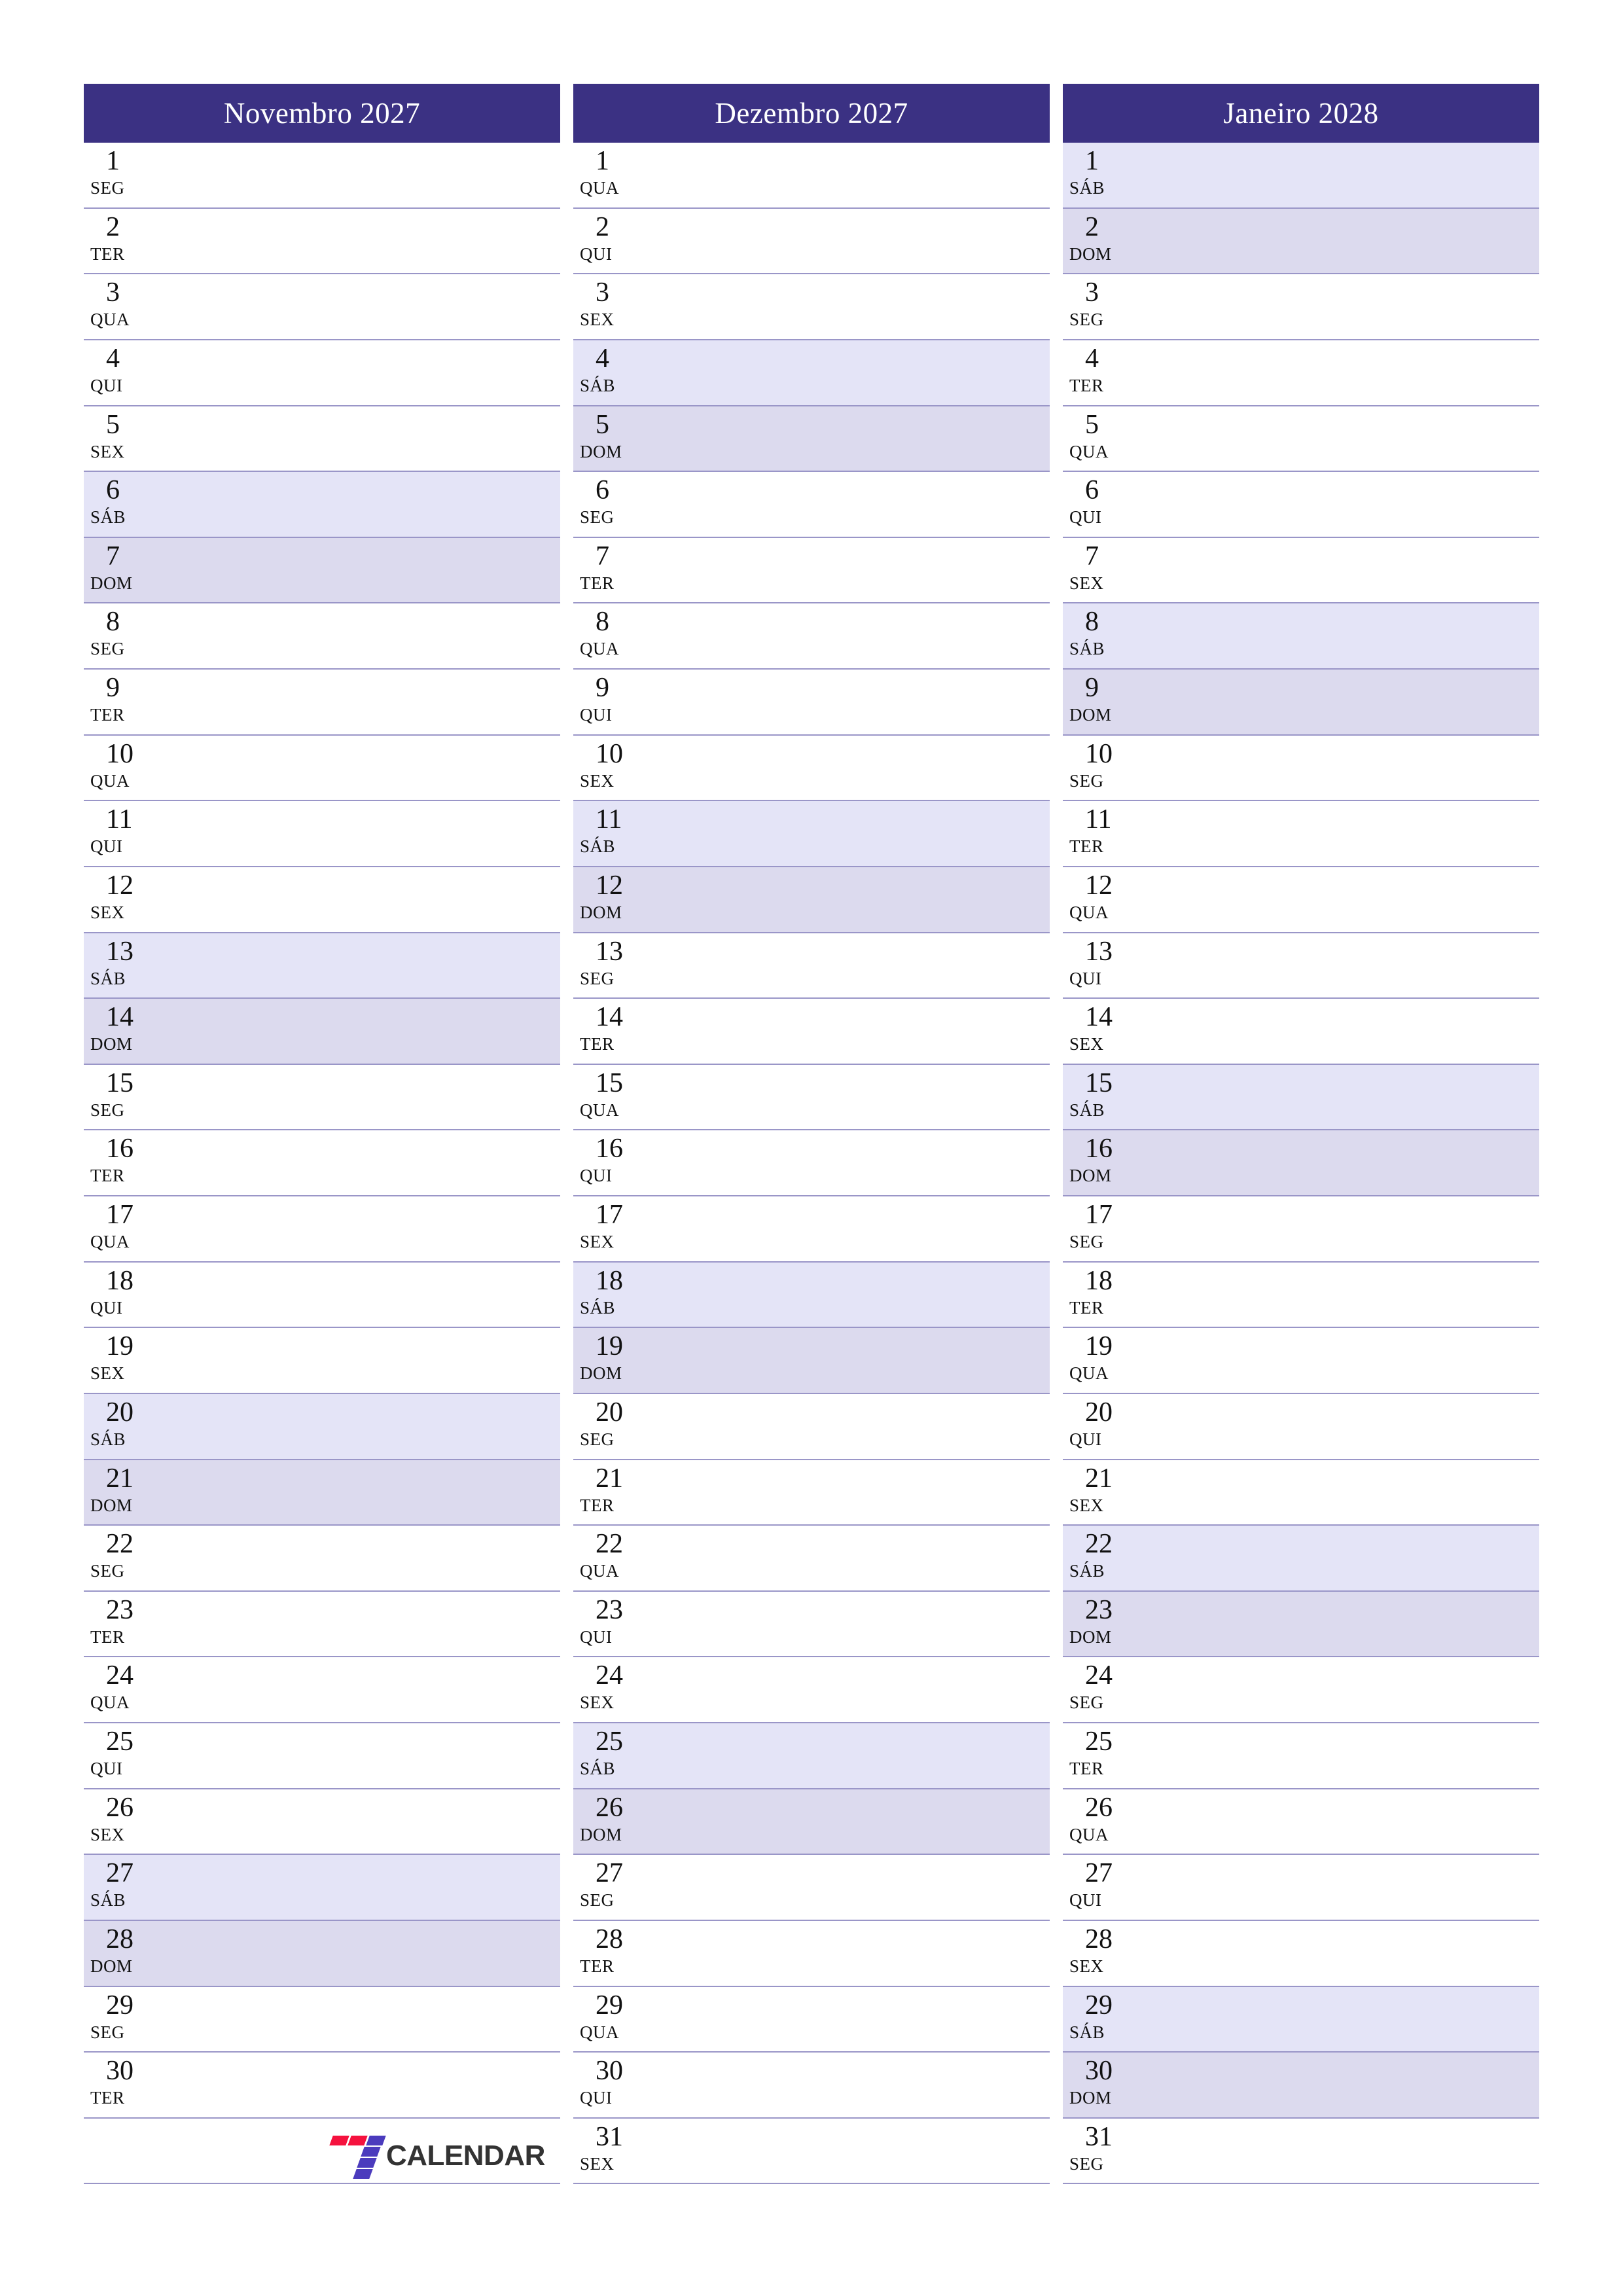 This screenshot has width=1623, height=2296. What do you see at coordinates (1301, 2020) in the screenshot?
I see `day-row: 29 SÁB` at bounding box center [1301, 2020].